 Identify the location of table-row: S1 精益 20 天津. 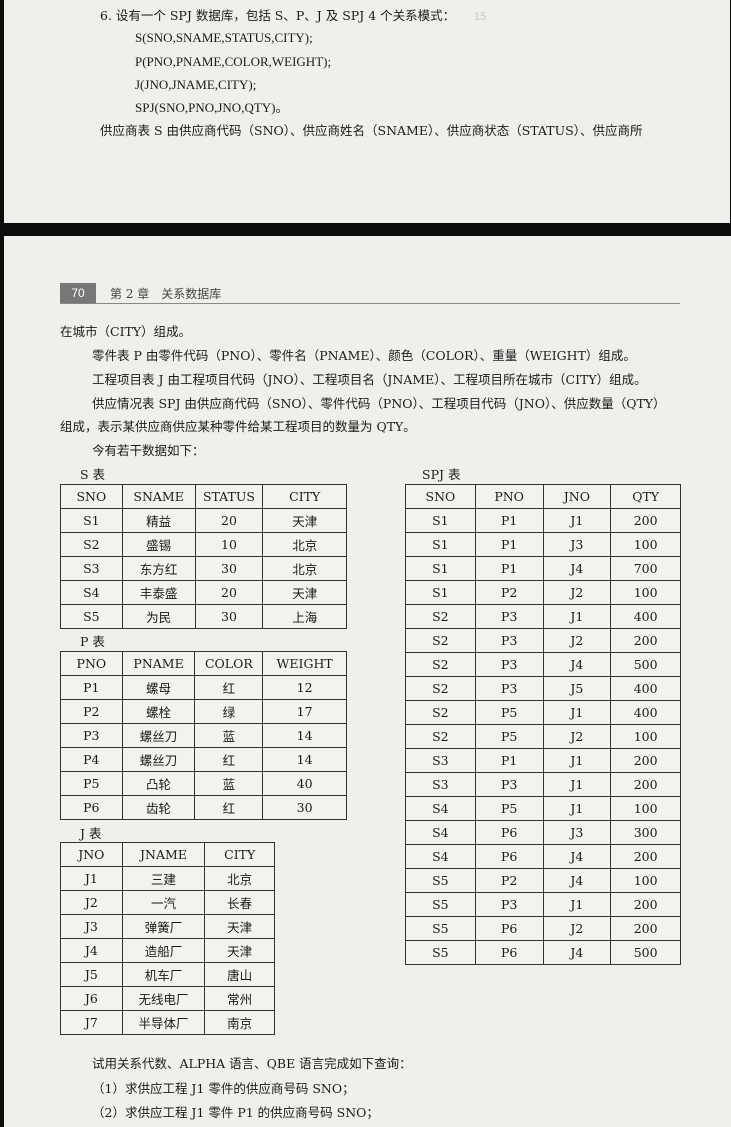
(203, 520).